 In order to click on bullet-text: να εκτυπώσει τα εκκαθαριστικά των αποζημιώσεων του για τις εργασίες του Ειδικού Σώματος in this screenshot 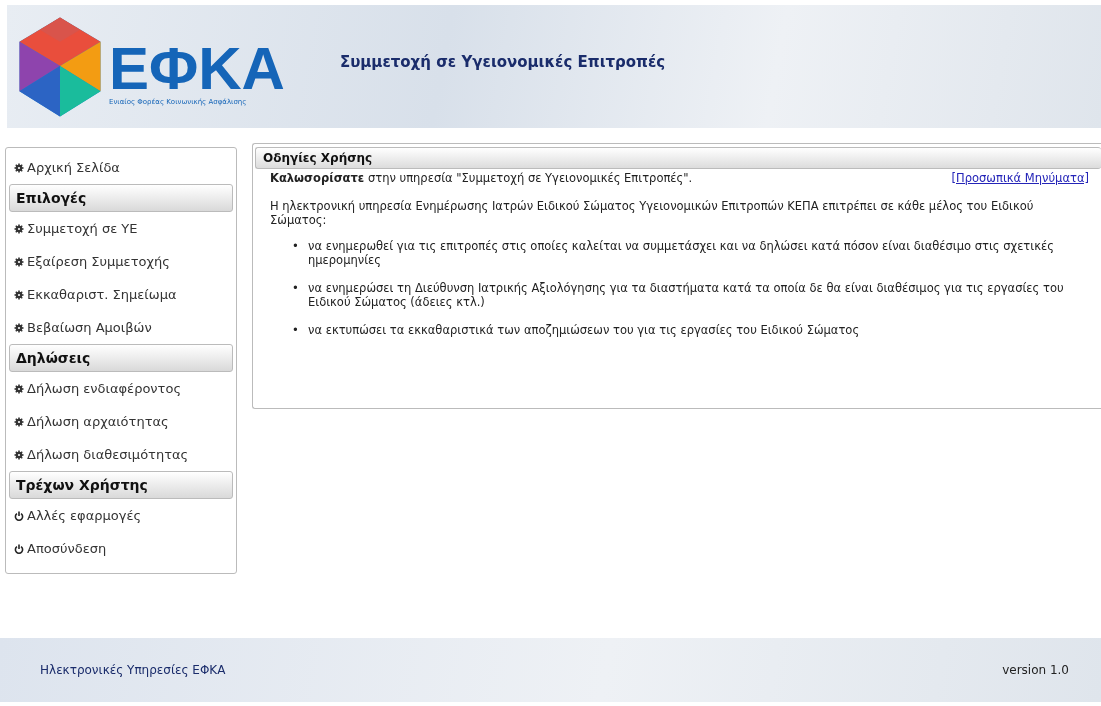, I will do `click(584, 330)`.